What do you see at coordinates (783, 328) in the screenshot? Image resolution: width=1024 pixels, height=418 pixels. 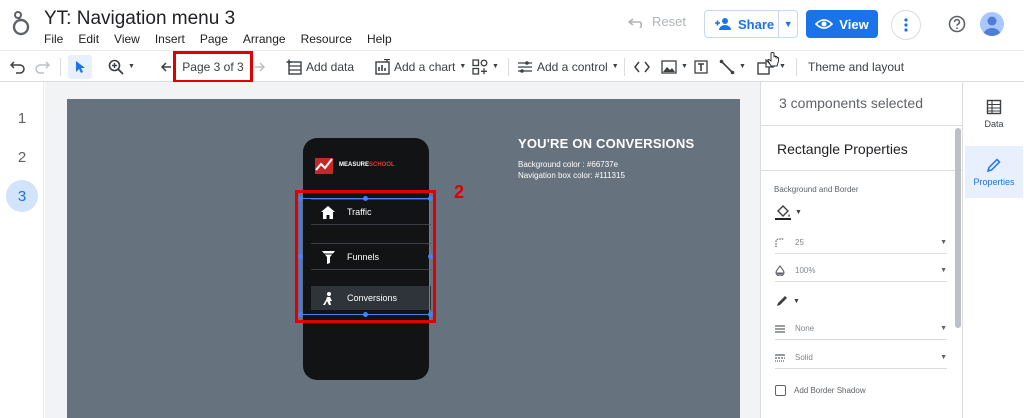 I see `line-weight-icon` at bounding box center [783, 328].